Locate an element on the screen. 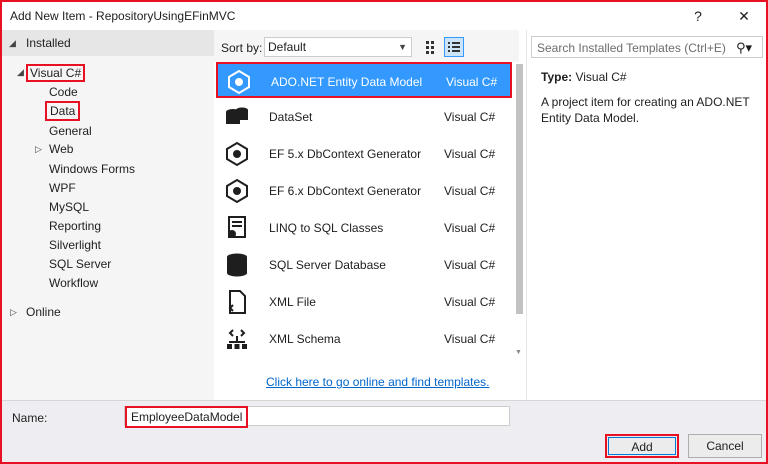 The image size is (768, 464). type-label: Type: is located at coordinates (557, 77).